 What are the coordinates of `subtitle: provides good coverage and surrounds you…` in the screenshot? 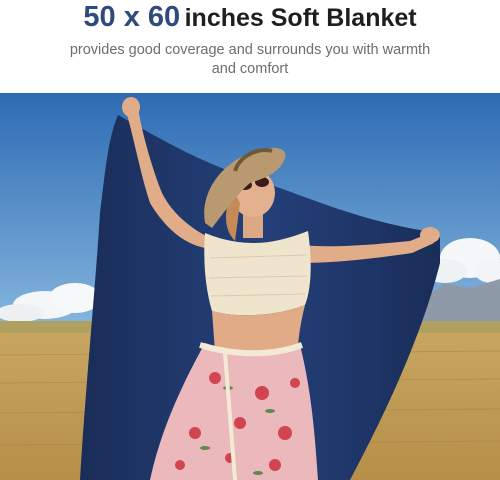 It's located at (250, 59).